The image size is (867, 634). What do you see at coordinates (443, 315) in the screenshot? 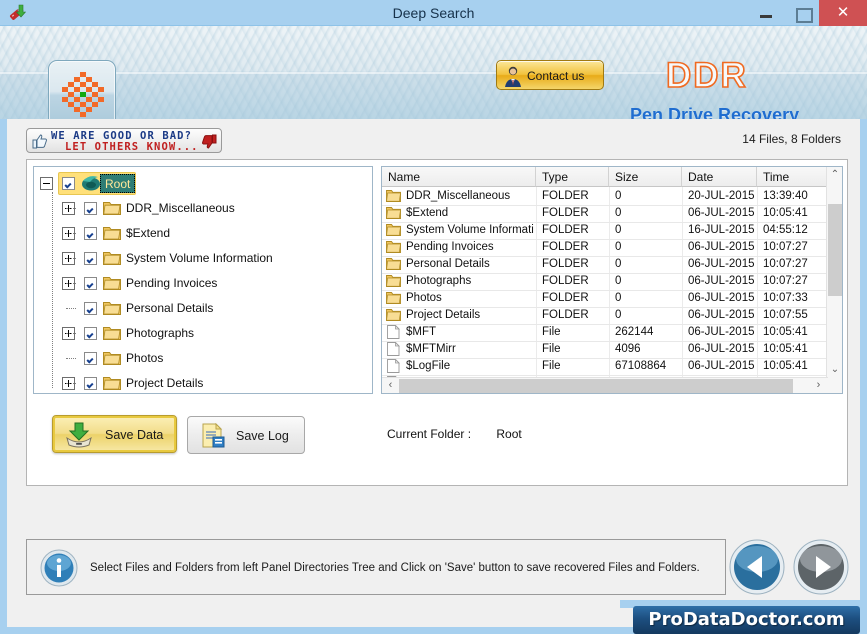
I see `cell-name: Project Details` at bounding box center [443, 315].